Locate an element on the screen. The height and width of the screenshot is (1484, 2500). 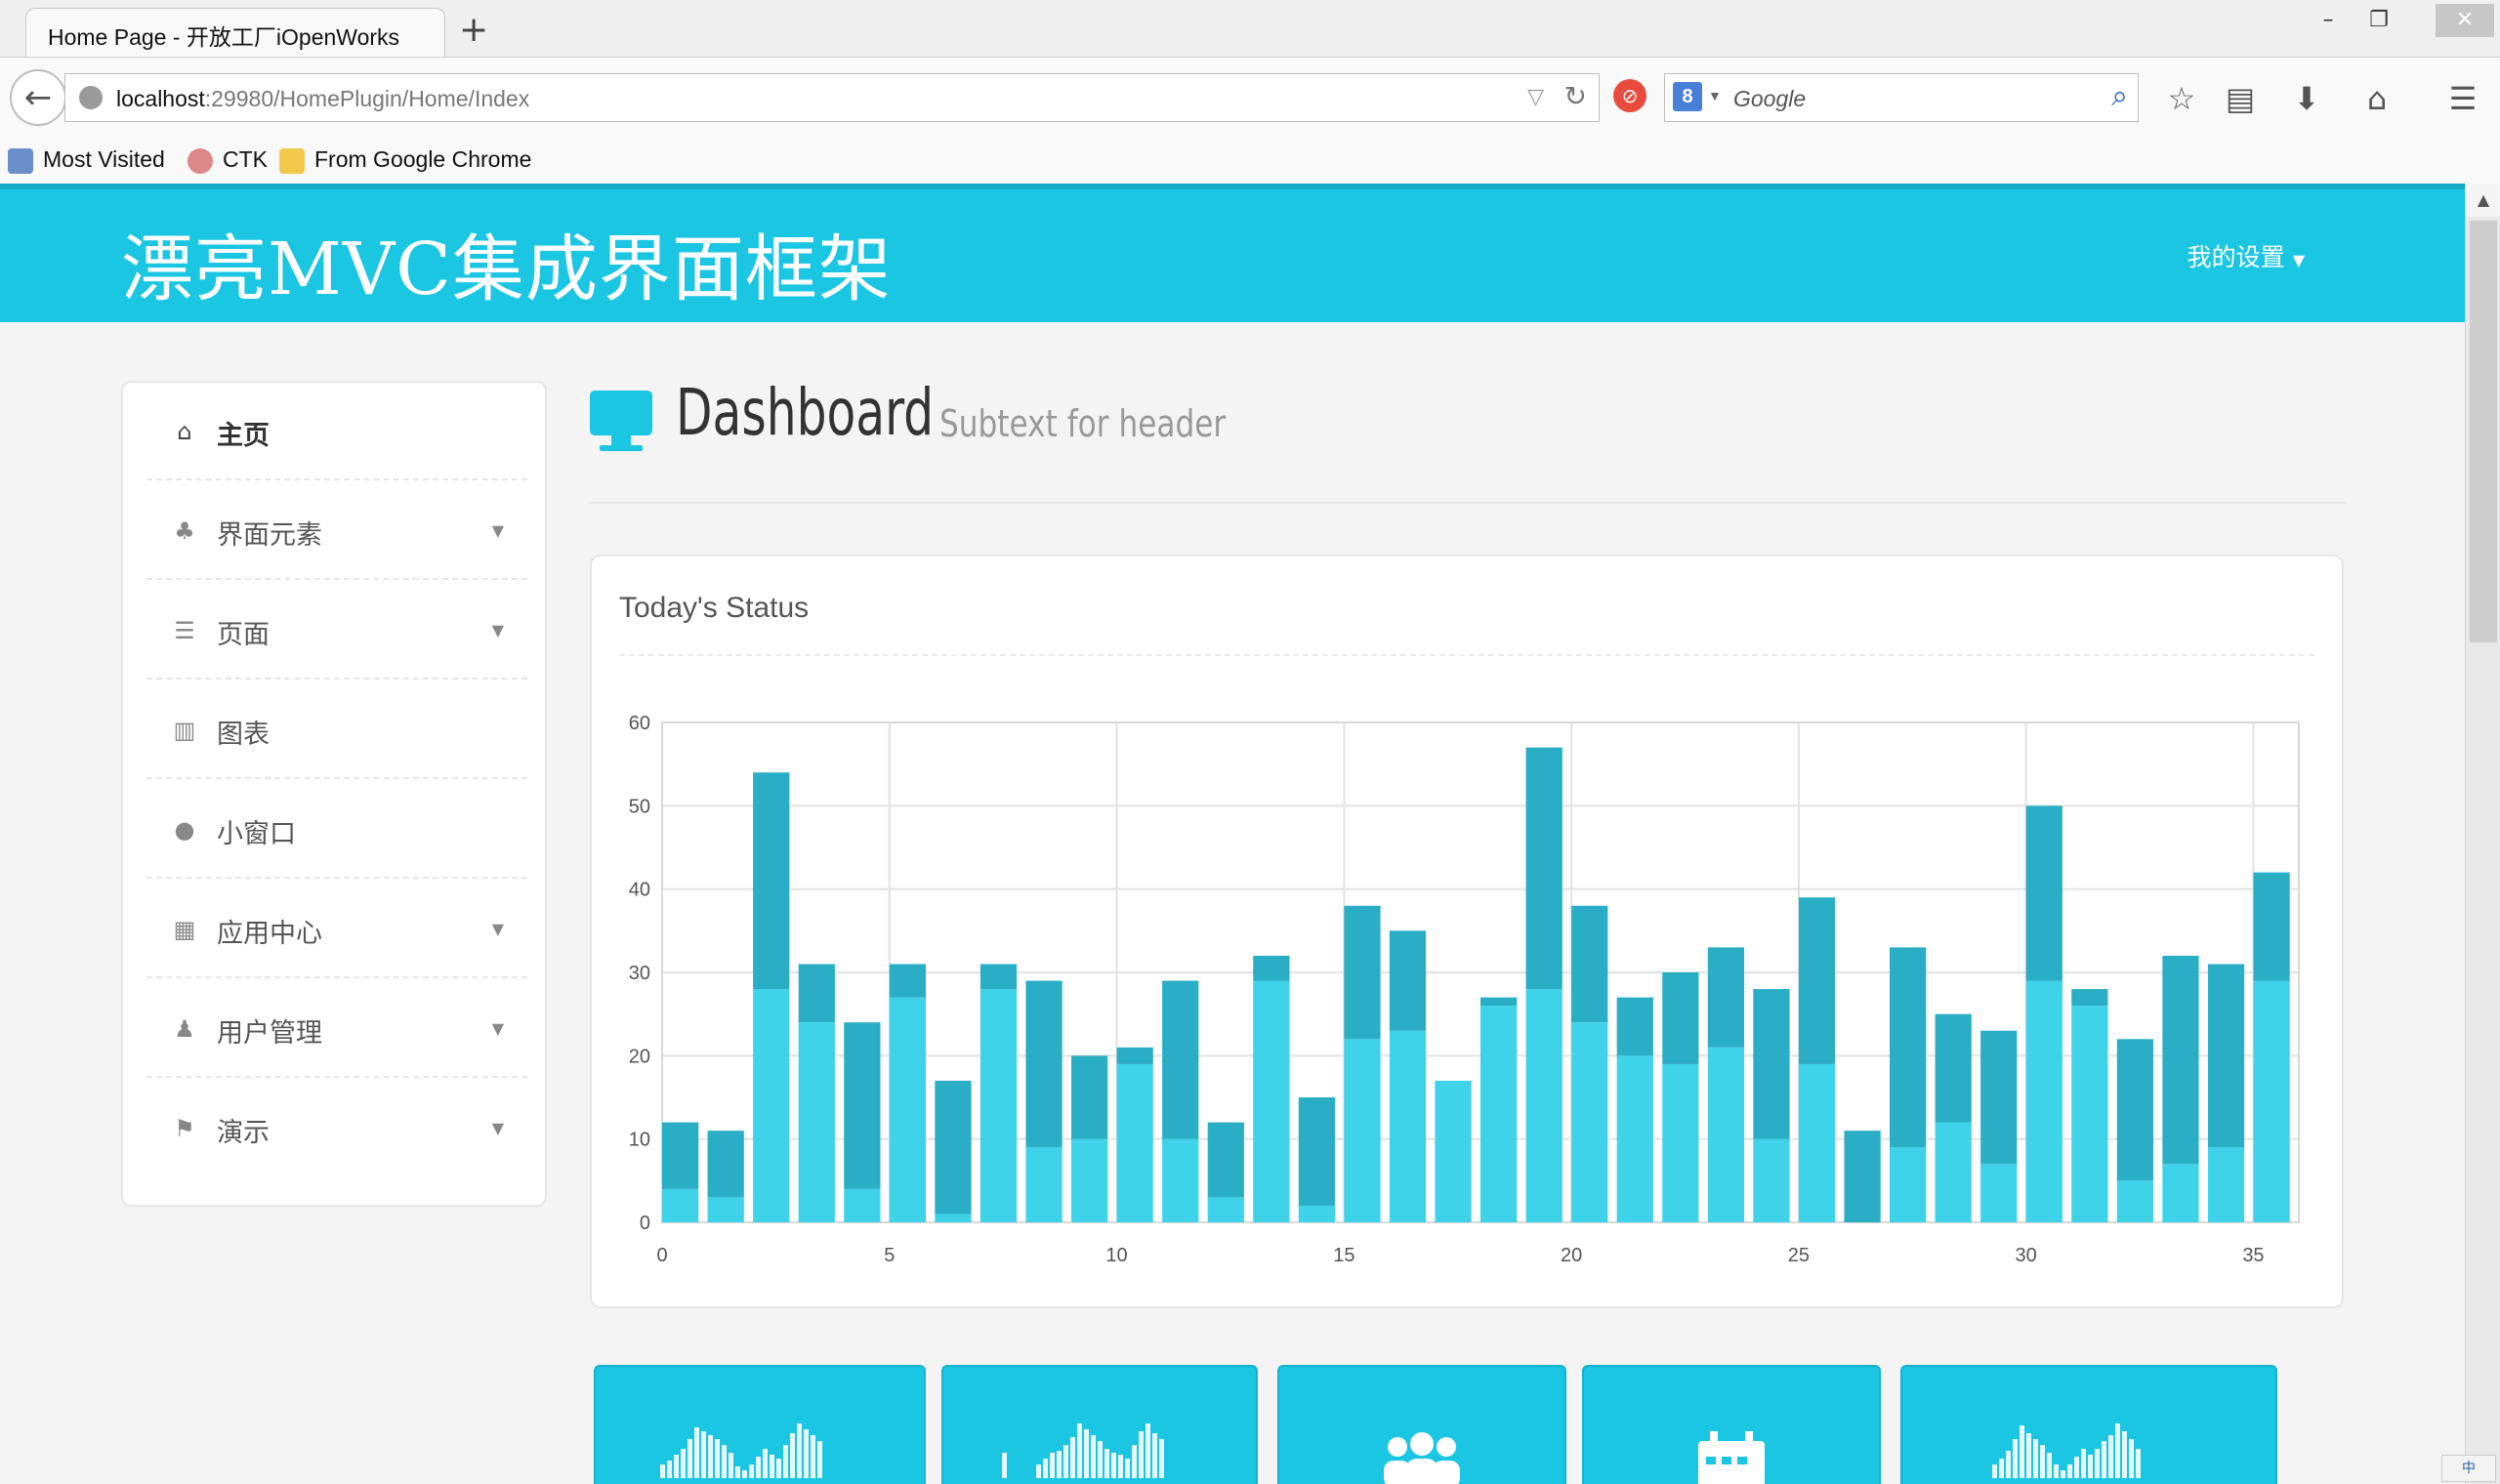
adblock-icon: ⊘ is located at coordinates (1629, 96).